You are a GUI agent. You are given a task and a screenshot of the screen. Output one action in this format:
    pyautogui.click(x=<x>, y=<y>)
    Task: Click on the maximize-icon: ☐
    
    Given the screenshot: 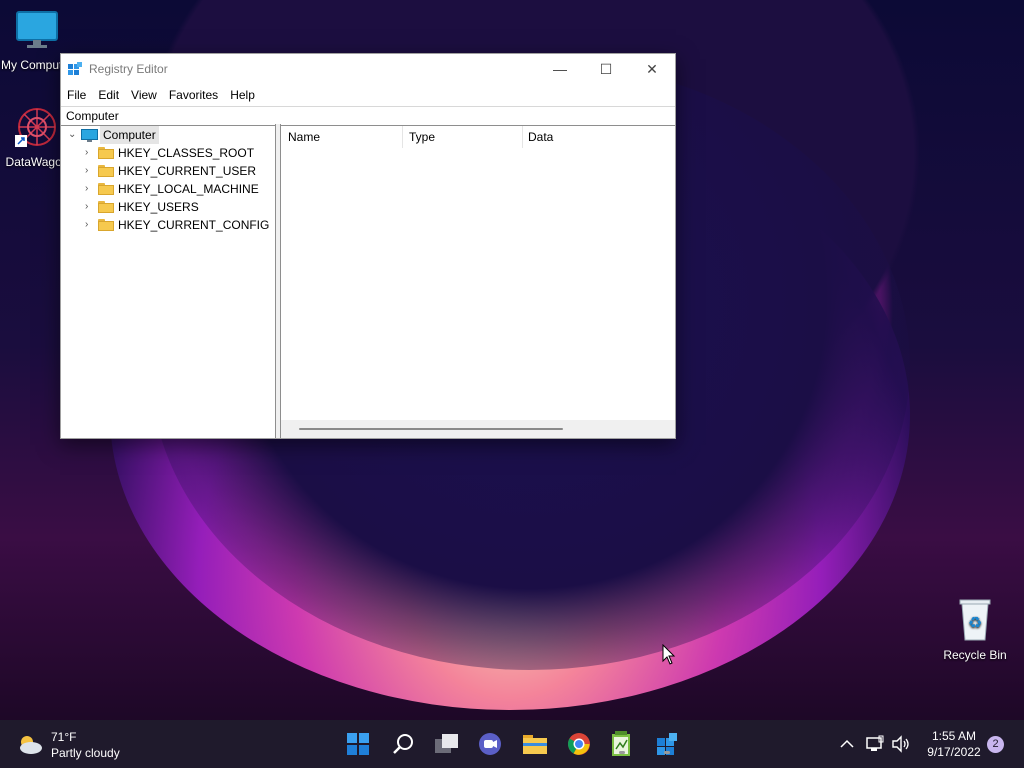 What is the action you would take?
    pyautogui.click(x=606, y=69)
    